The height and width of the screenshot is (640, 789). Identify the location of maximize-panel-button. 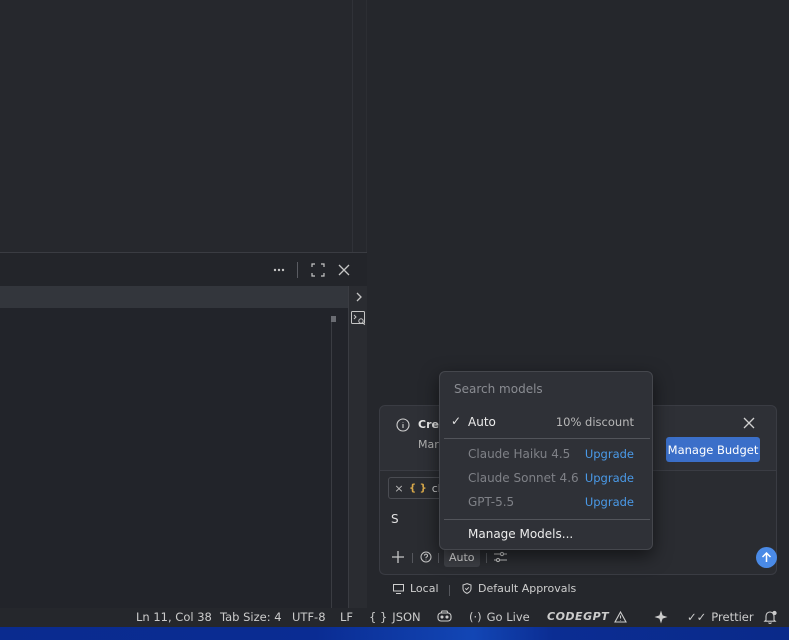
(318, 270).